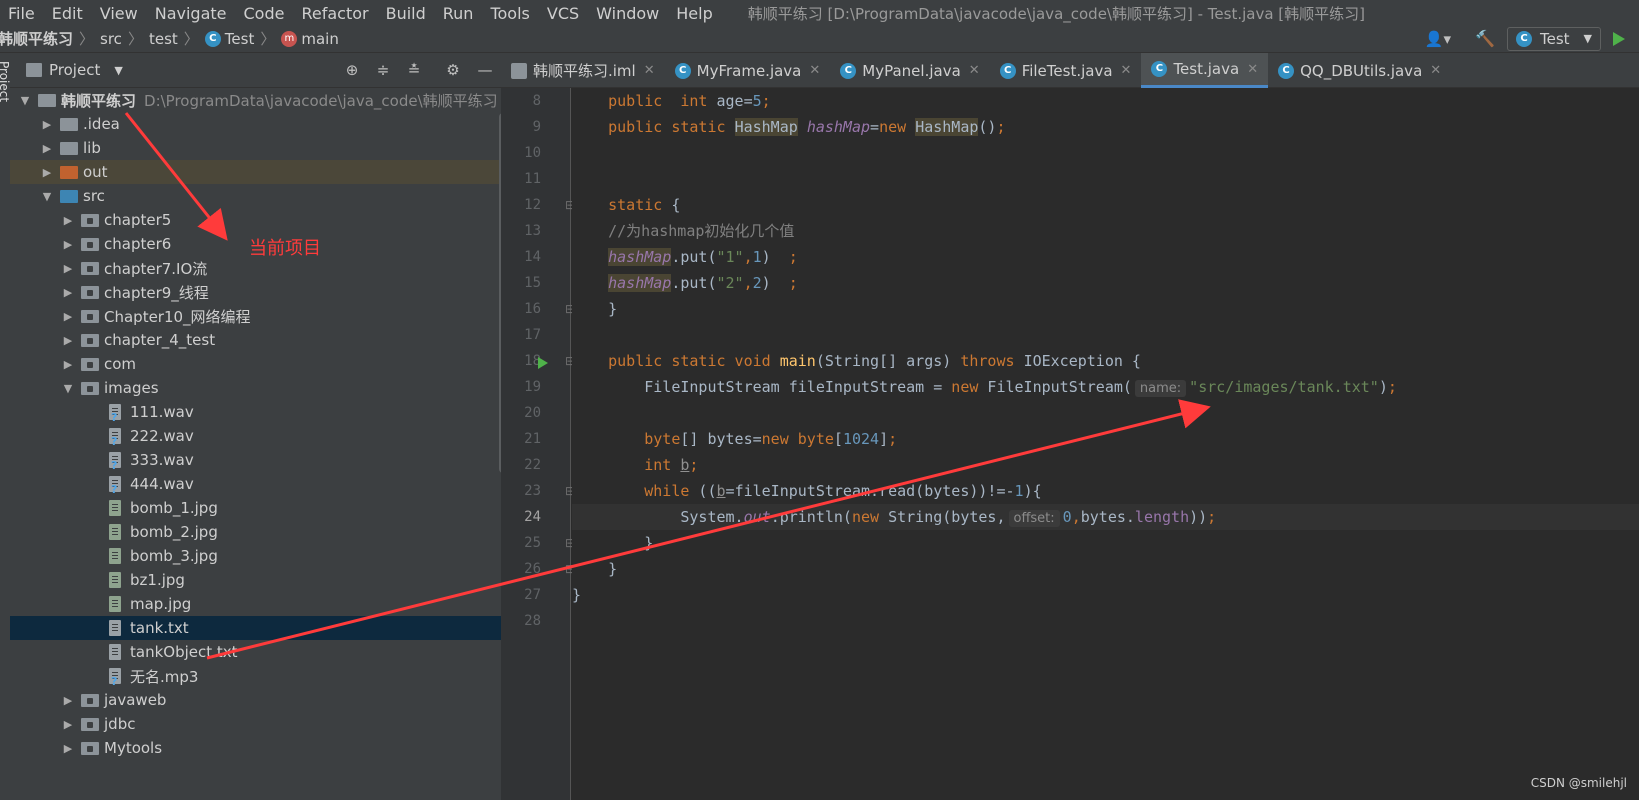 This screenshot has width=1639, height=800. What do you see at coordinates (255, 724) in the screenshot?
I see `tree-item-package: ▶ jdbc` at bounding box center [255, 724].